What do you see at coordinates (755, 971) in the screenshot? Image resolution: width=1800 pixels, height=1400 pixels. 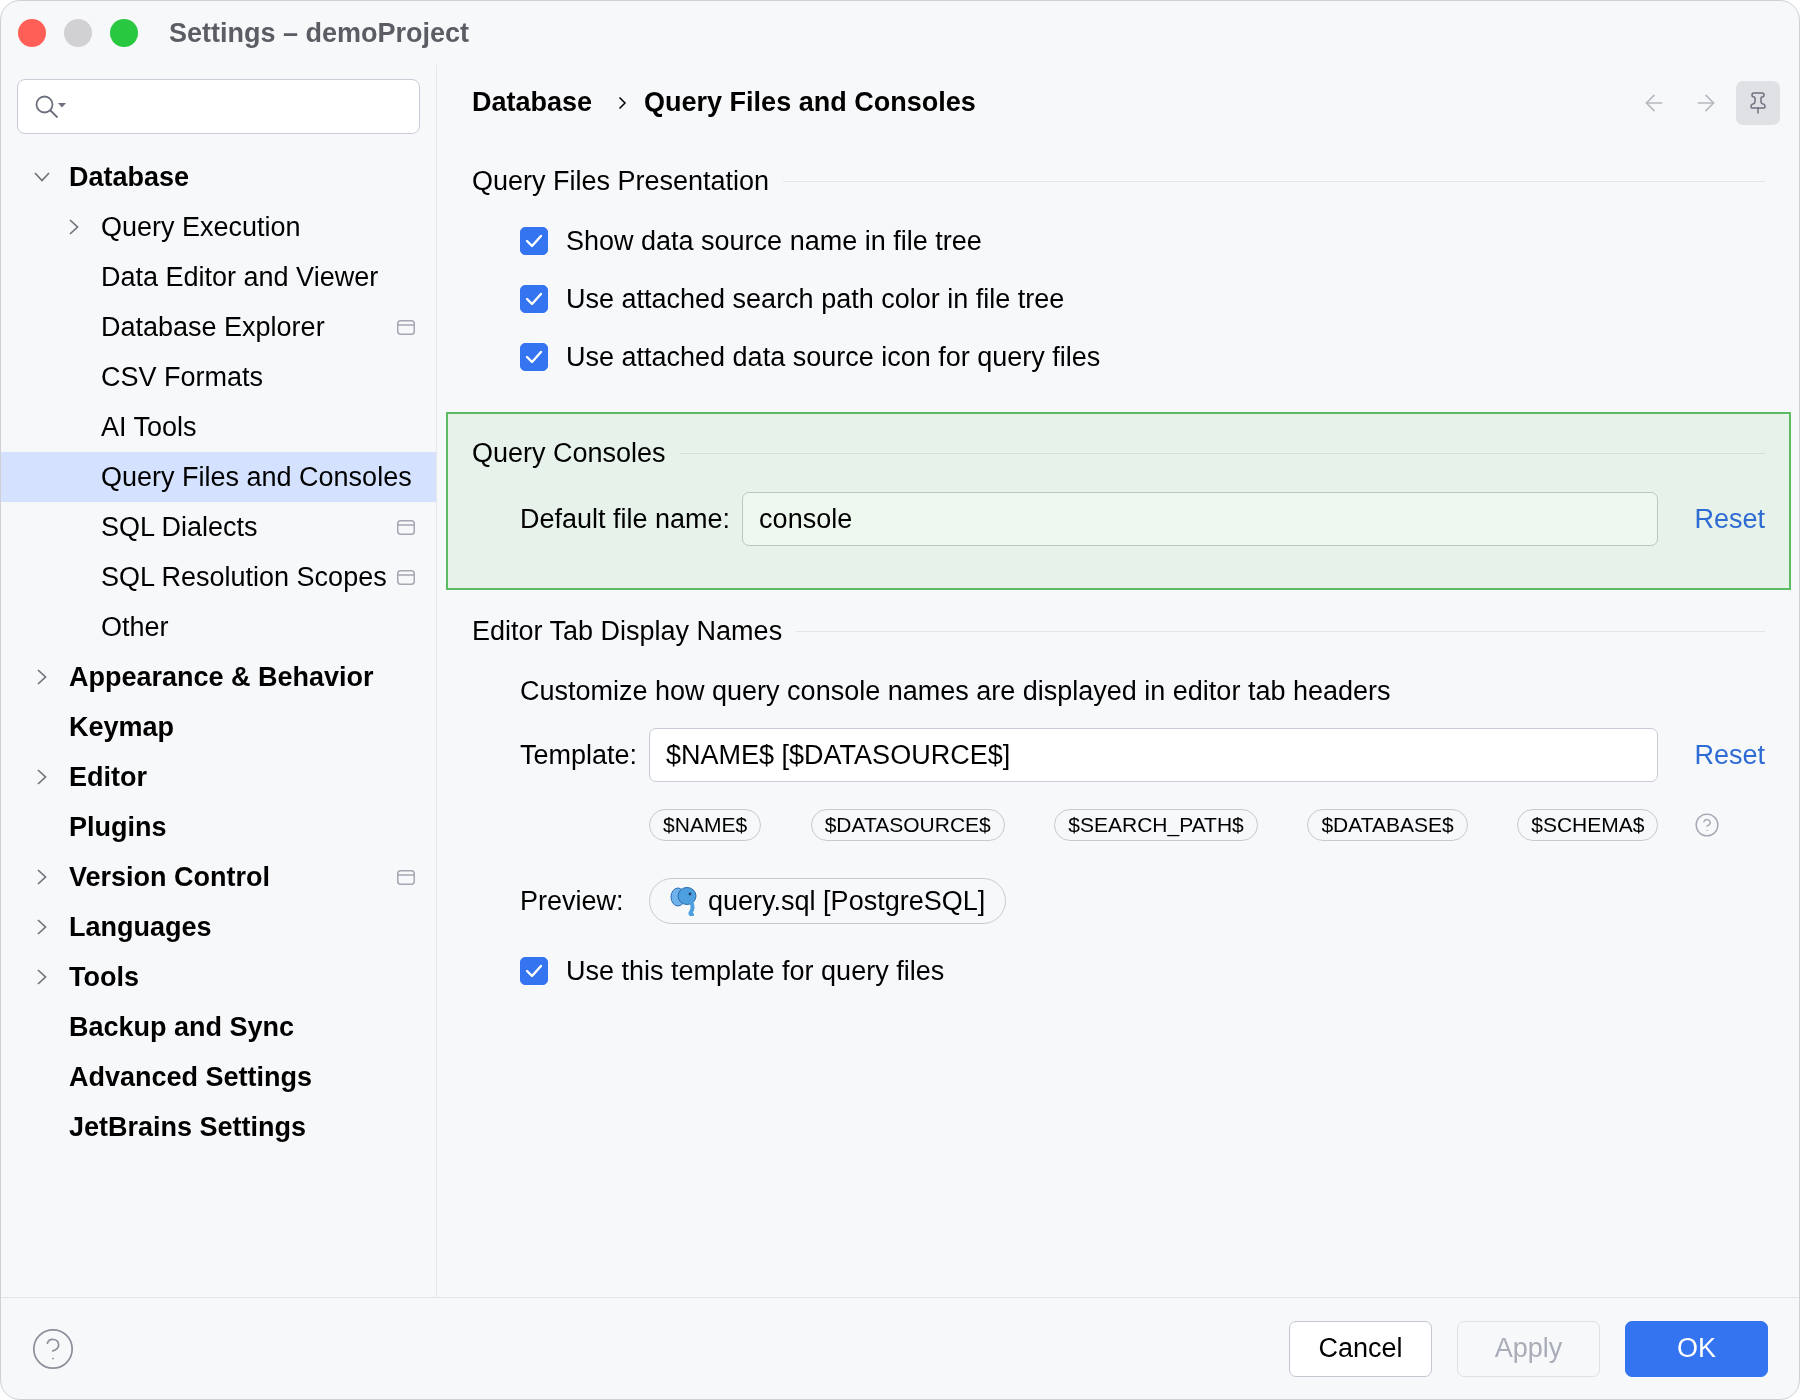 I see `checkbox-label: Use this template for query files` at bounding box center [755, 971].